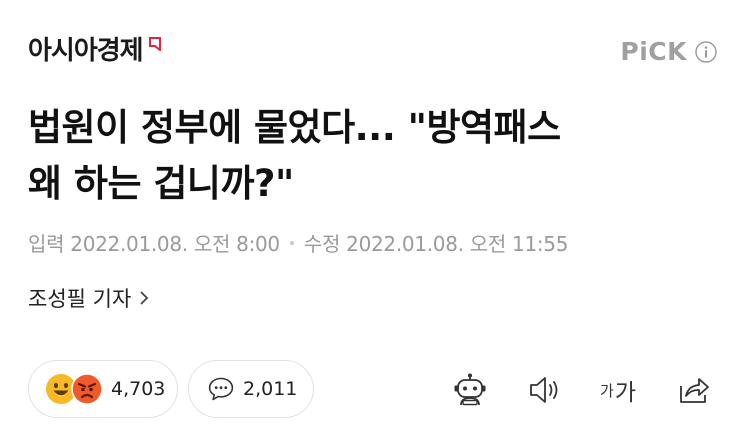 The height and width of the screenshot is (427, 743). I want to click on pick-label: PiCK, so click(653, 51).